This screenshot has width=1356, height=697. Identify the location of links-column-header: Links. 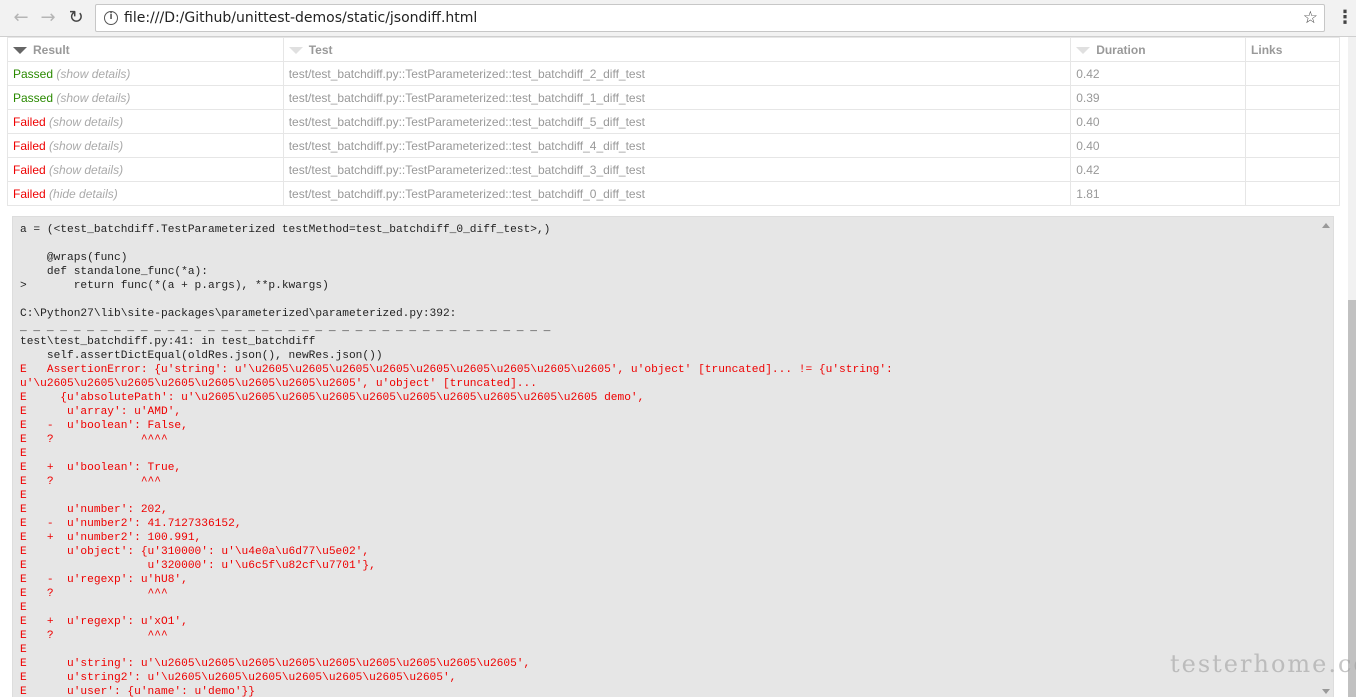
(1292, 49).